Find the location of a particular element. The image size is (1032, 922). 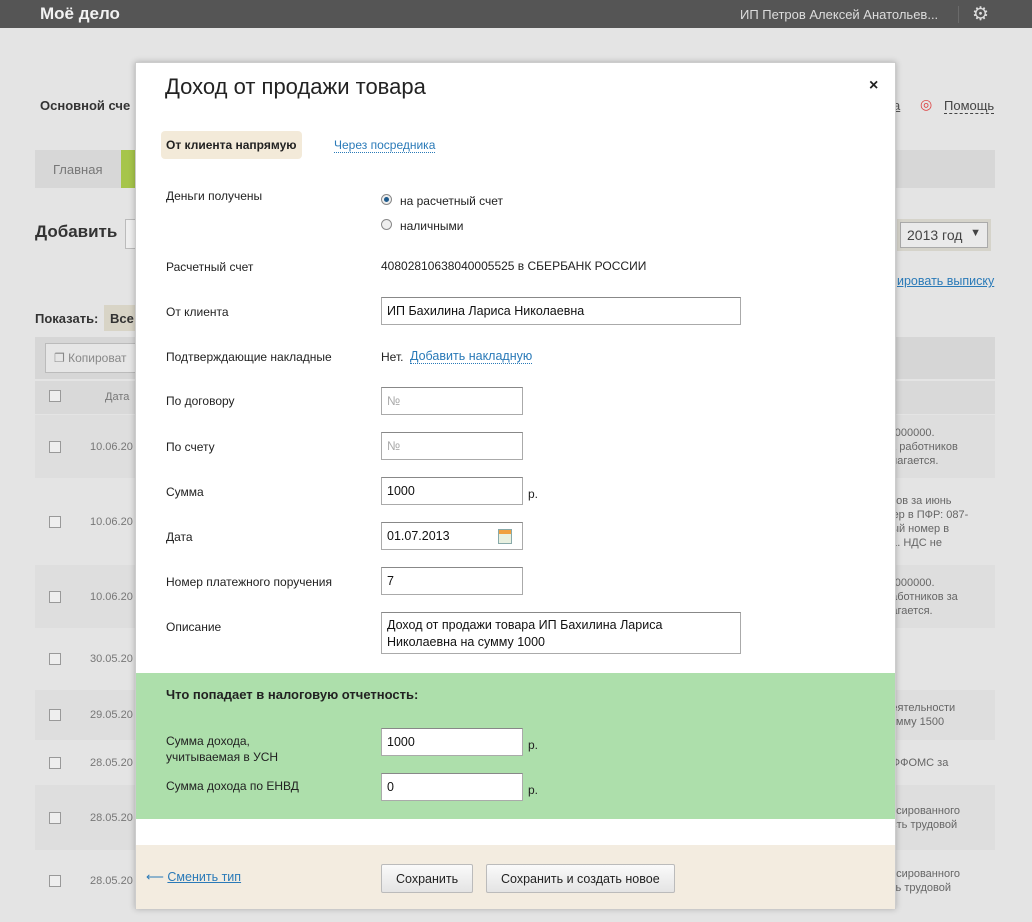

row-description: иксированного асть трудовой is located at coordinates (922, 818).